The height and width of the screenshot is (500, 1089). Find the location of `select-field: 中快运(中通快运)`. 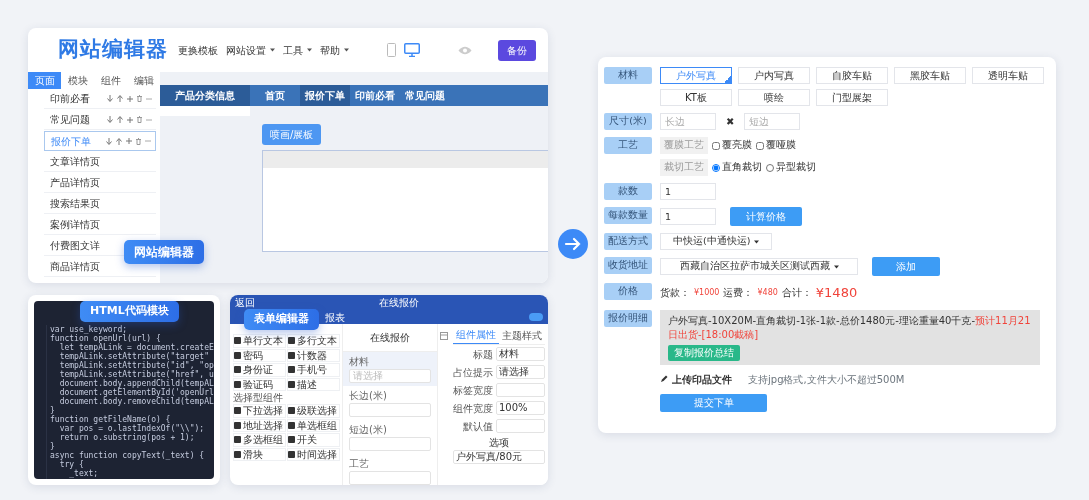

select-field: 中快运(中通快运) is located at coordinates (716, 241).